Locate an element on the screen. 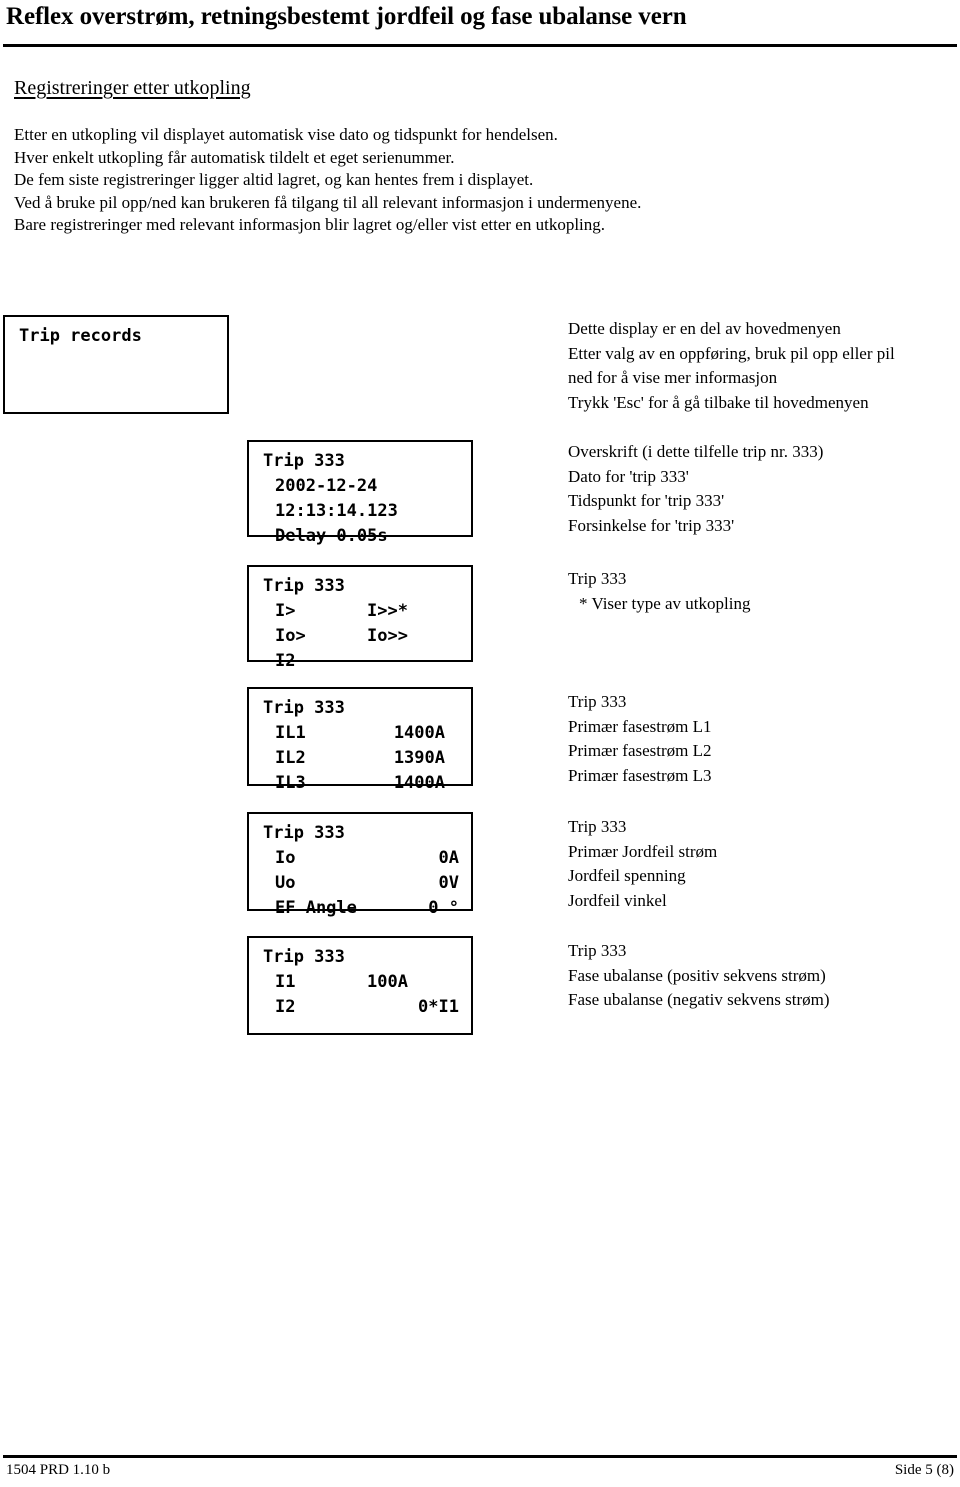 Image resolution: width=960 pixels, height=1487 pixels. lcd-value: 0A is located at coordinates (448, 858).